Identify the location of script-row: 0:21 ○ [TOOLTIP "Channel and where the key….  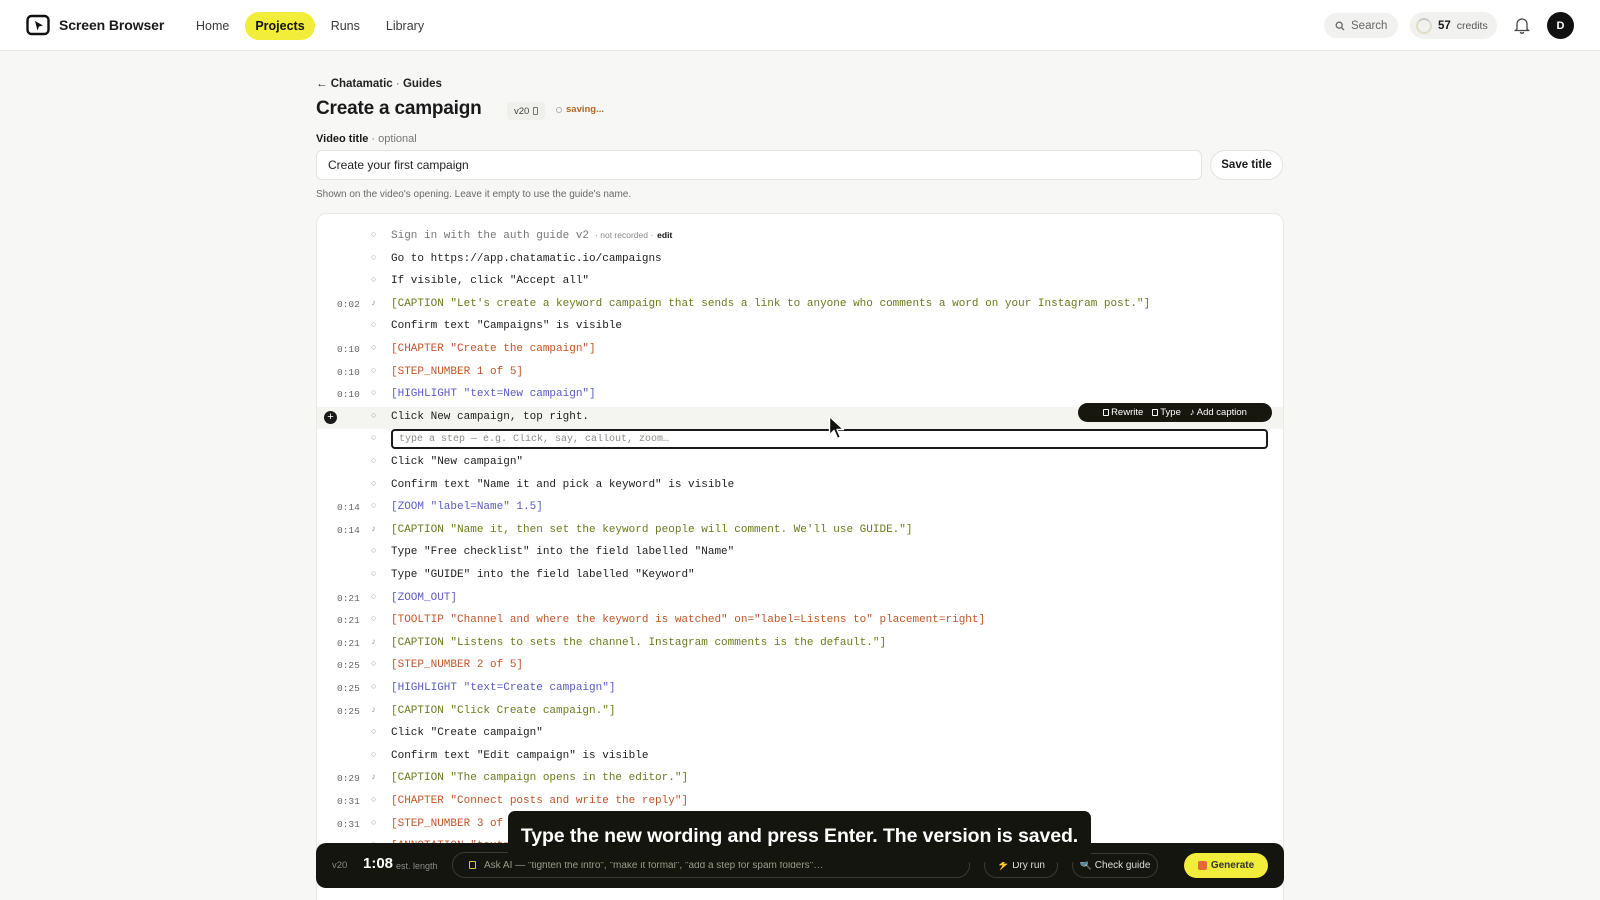
(800, 621).